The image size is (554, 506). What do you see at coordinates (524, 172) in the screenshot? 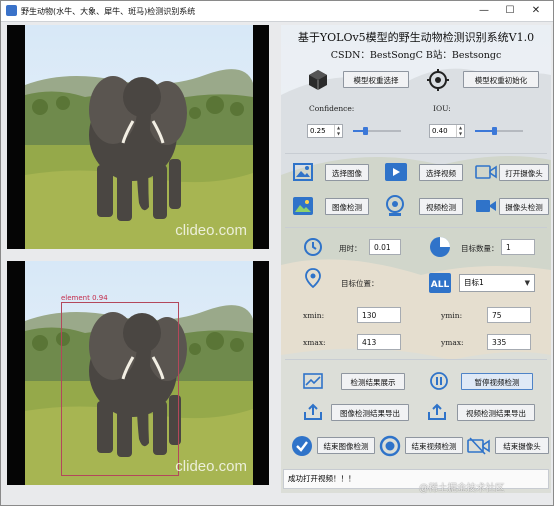
I see `open-camera-button: 打开摄像头` at bounding box center [524, 172].